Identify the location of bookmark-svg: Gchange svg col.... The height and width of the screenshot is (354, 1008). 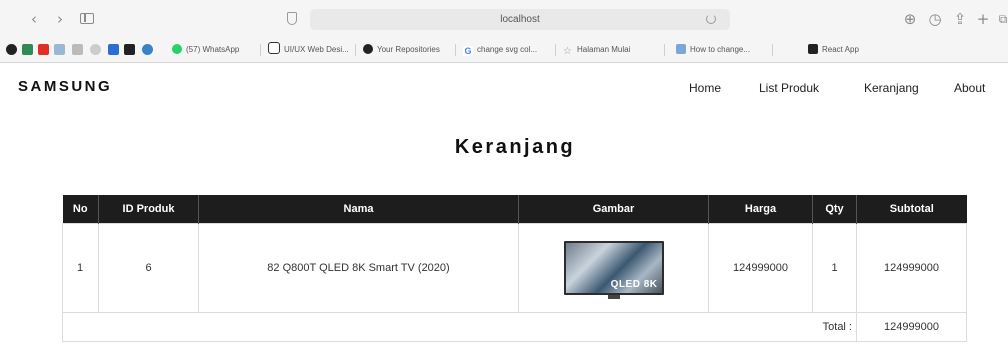
(500, 50).